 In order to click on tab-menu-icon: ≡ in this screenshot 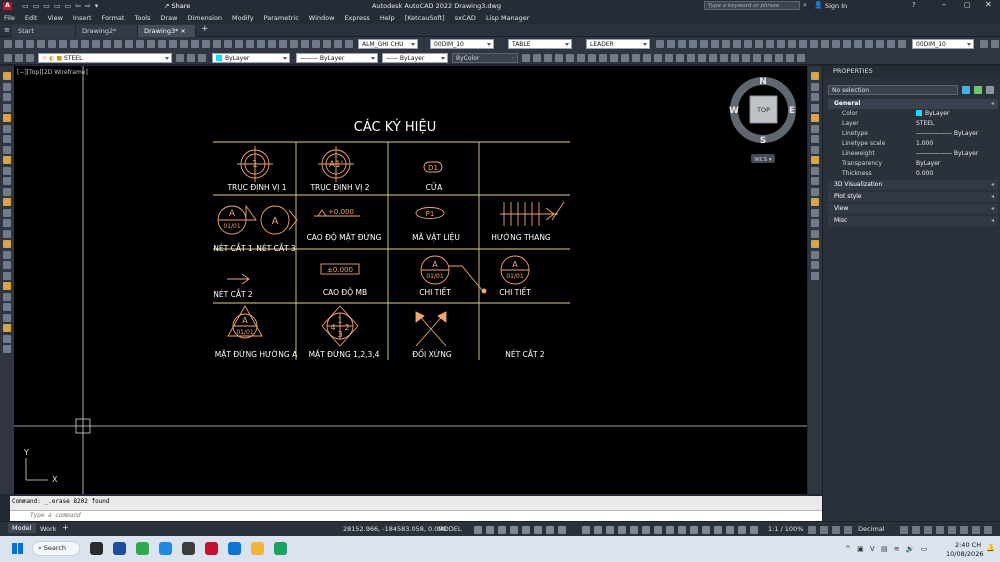, I will do `click(7, 30)`.